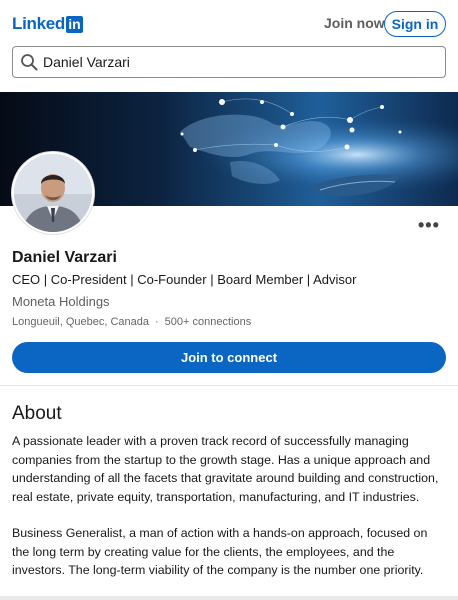  What do you see at coordinates (229, 357) in the screenshot?
I see `join-to-connect-button: Join to connect` at bounding box center [229, 357].